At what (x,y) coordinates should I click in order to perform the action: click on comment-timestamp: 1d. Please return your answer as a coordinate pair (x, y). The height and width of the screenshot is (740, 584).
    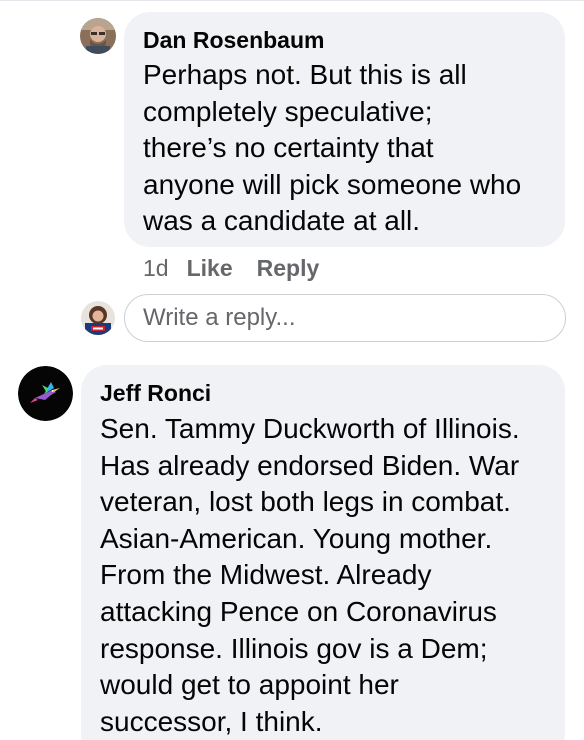
    Looking at the image, I should click on (156, 268).